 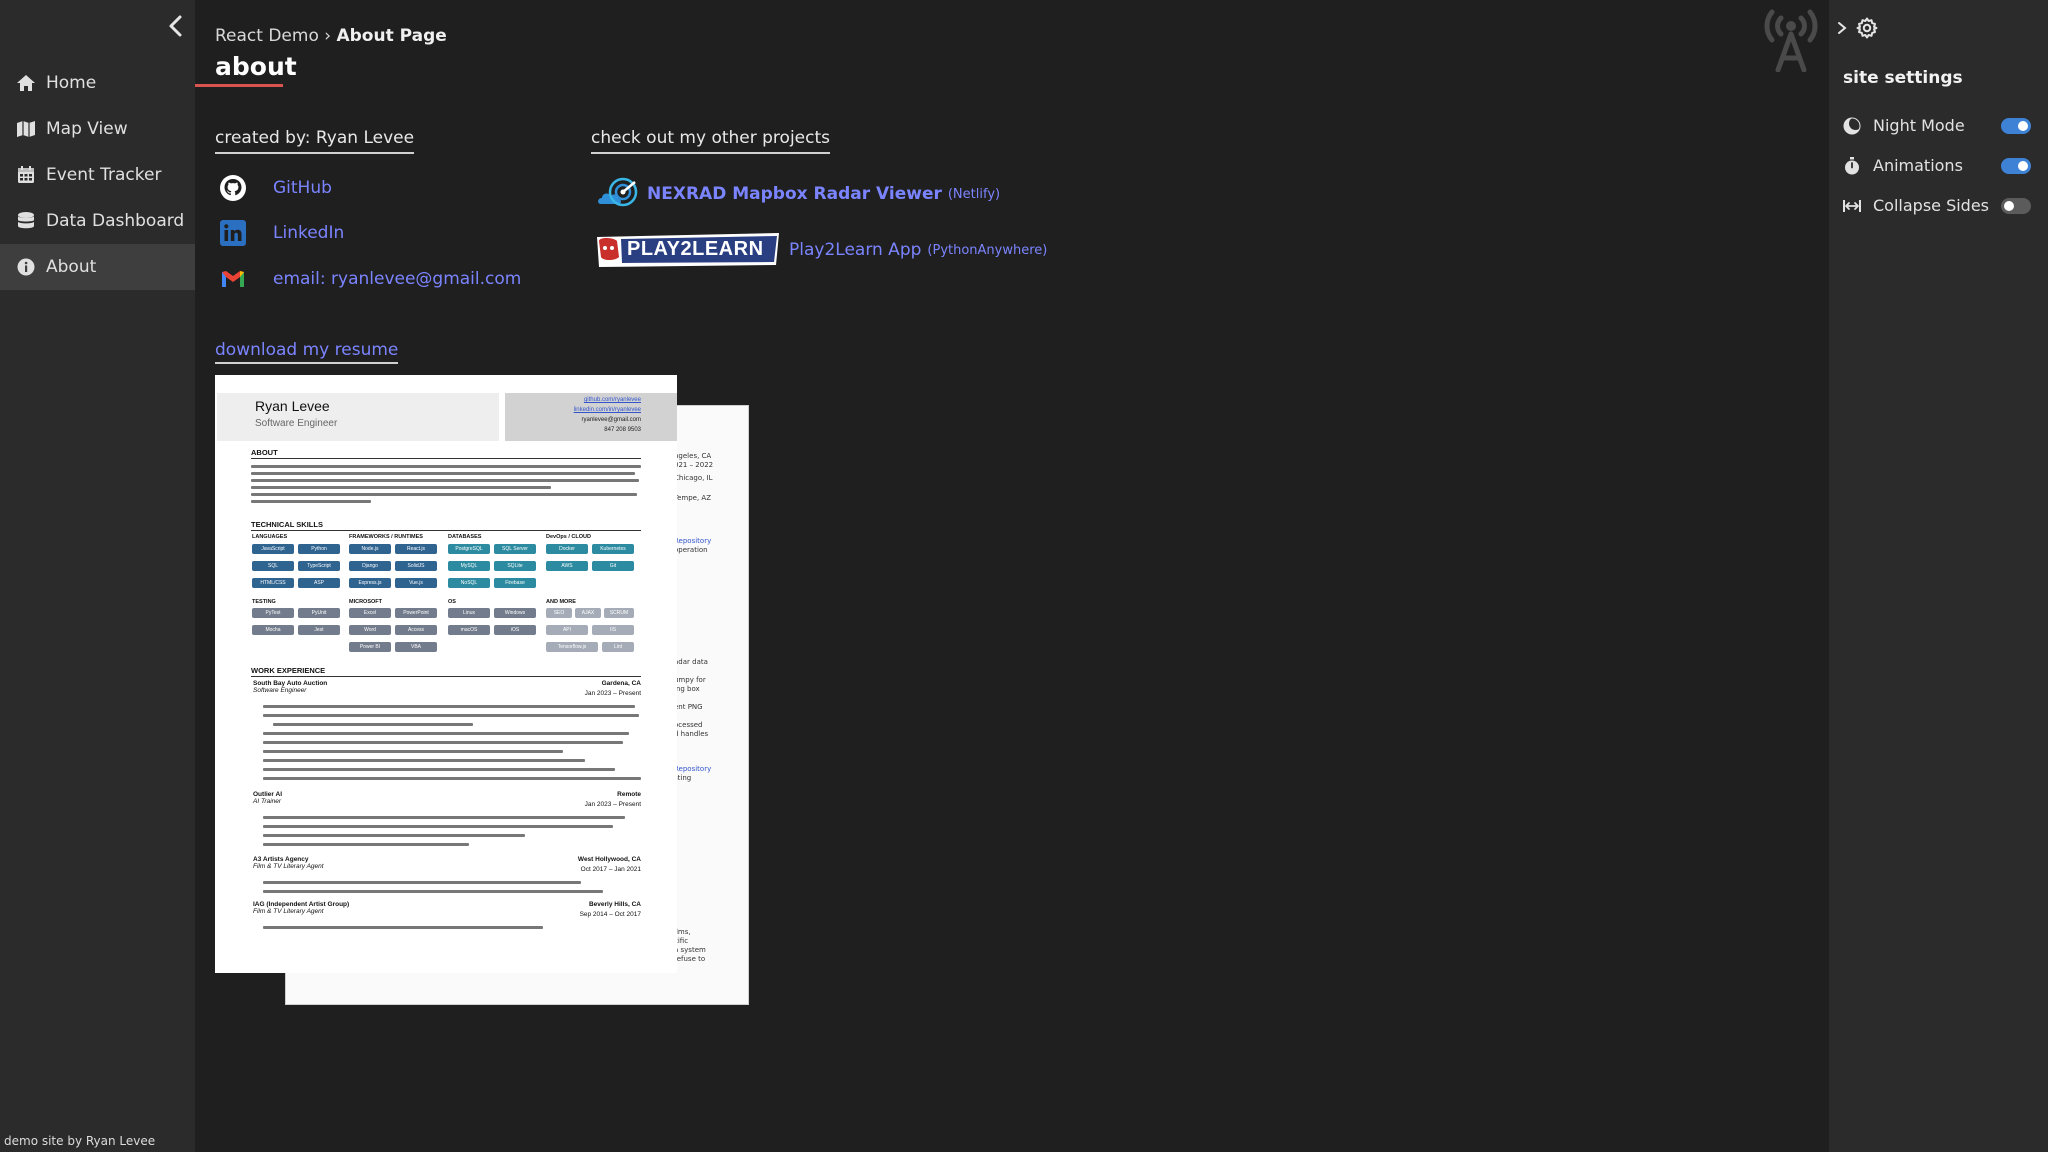 What do you see at coordinates (855, 250) in the screenshot?
I see `play2learn-project-label: Play2Learn App` at bounding box center [855, 250].